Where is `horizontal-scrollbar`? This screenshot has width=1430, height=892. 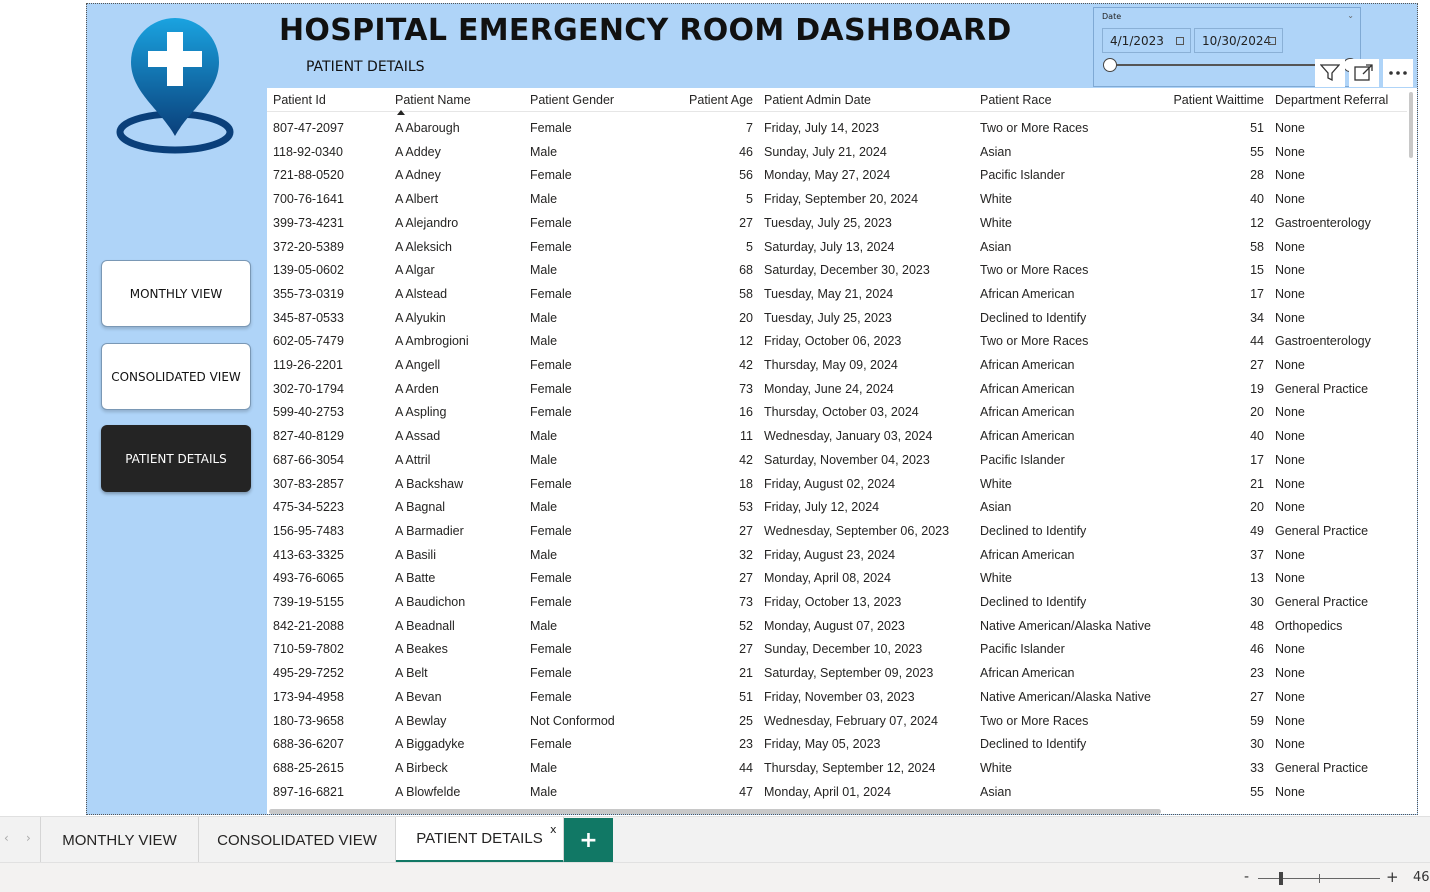
horizontal-scrollbar is located at coordinates (715, 811).